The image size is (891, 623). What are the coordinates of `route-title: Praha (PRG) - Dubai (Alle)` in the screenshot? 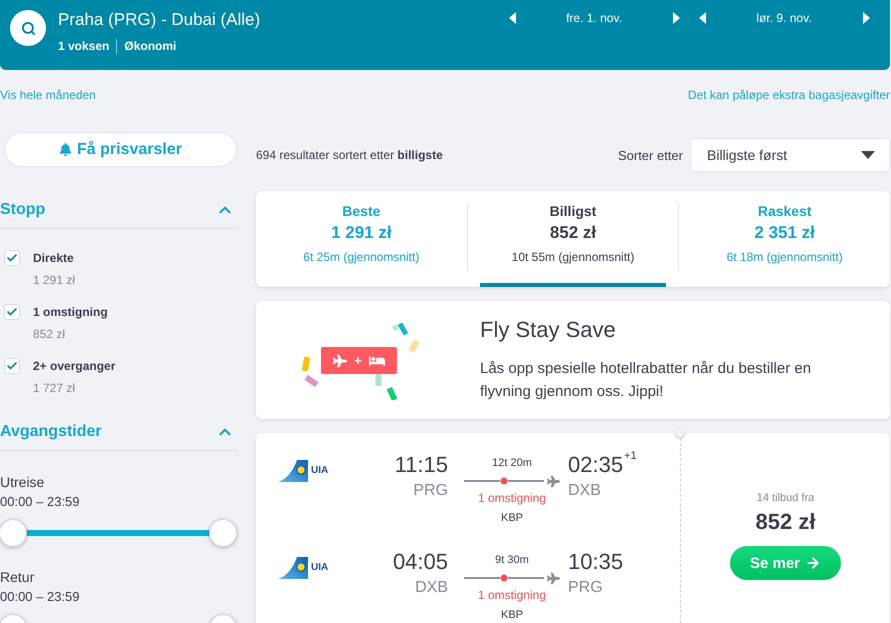 It's located at (159, 20).